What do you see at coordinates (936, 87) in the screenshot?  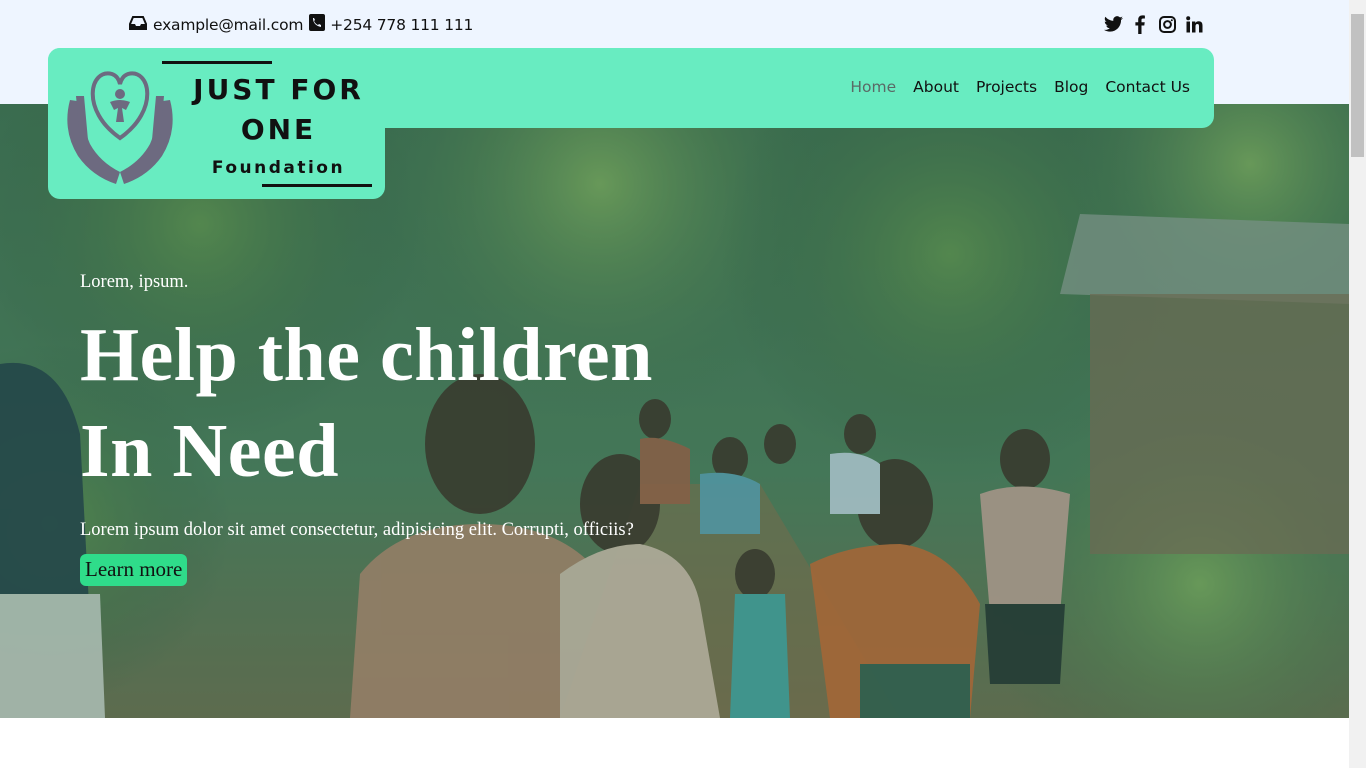 I see `nav-about: About` at bounding box center [936, 87].